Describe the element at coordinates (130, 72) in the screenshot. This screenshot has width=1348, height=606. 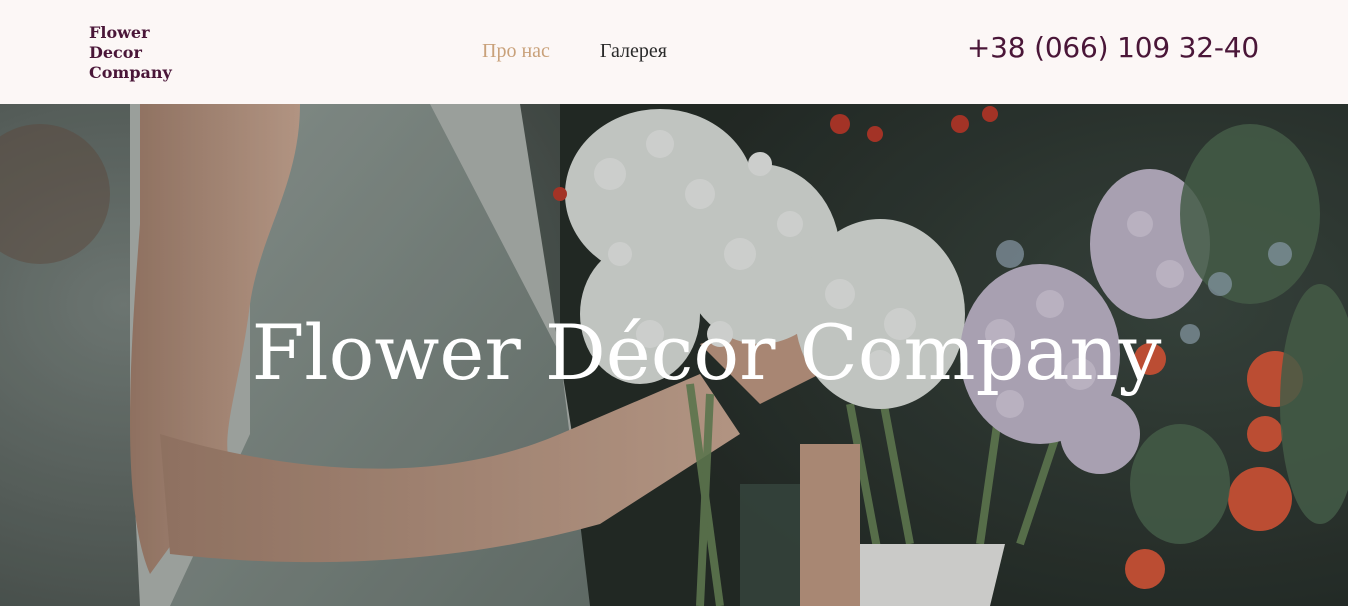
I see `logo-line-3: Company` at that location.